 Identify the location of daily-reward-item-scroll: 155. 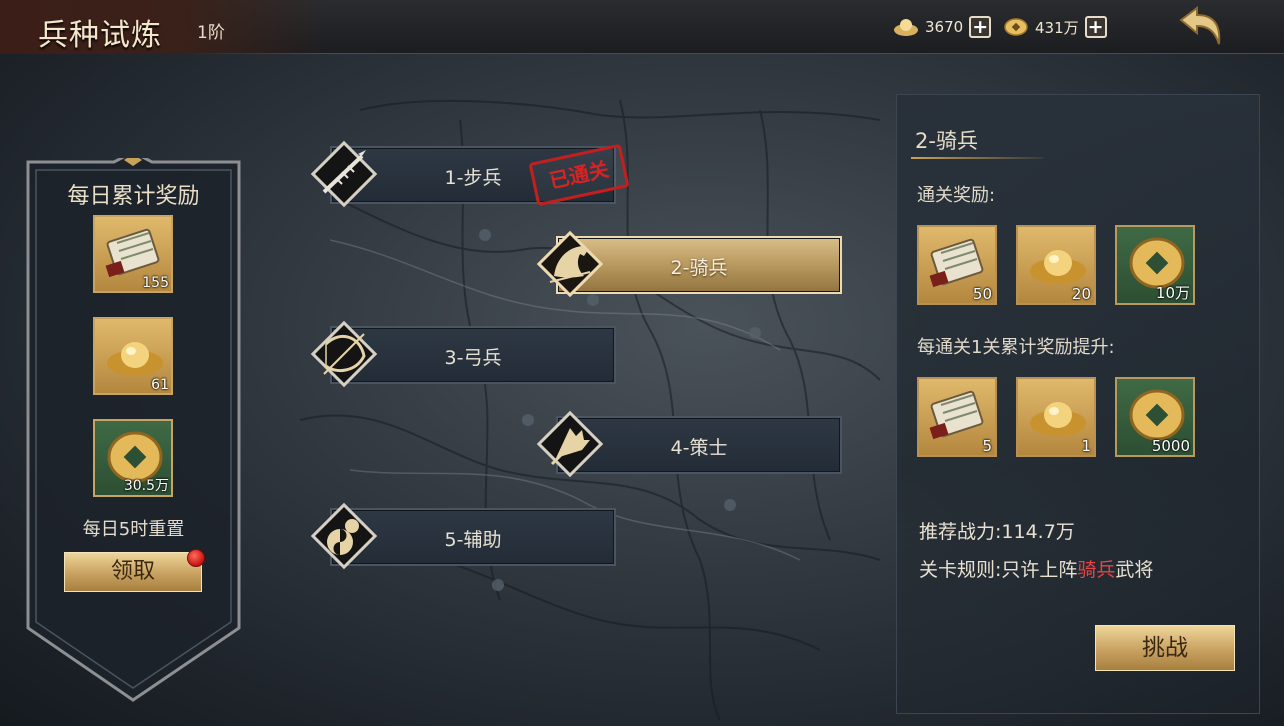
(133, 254).